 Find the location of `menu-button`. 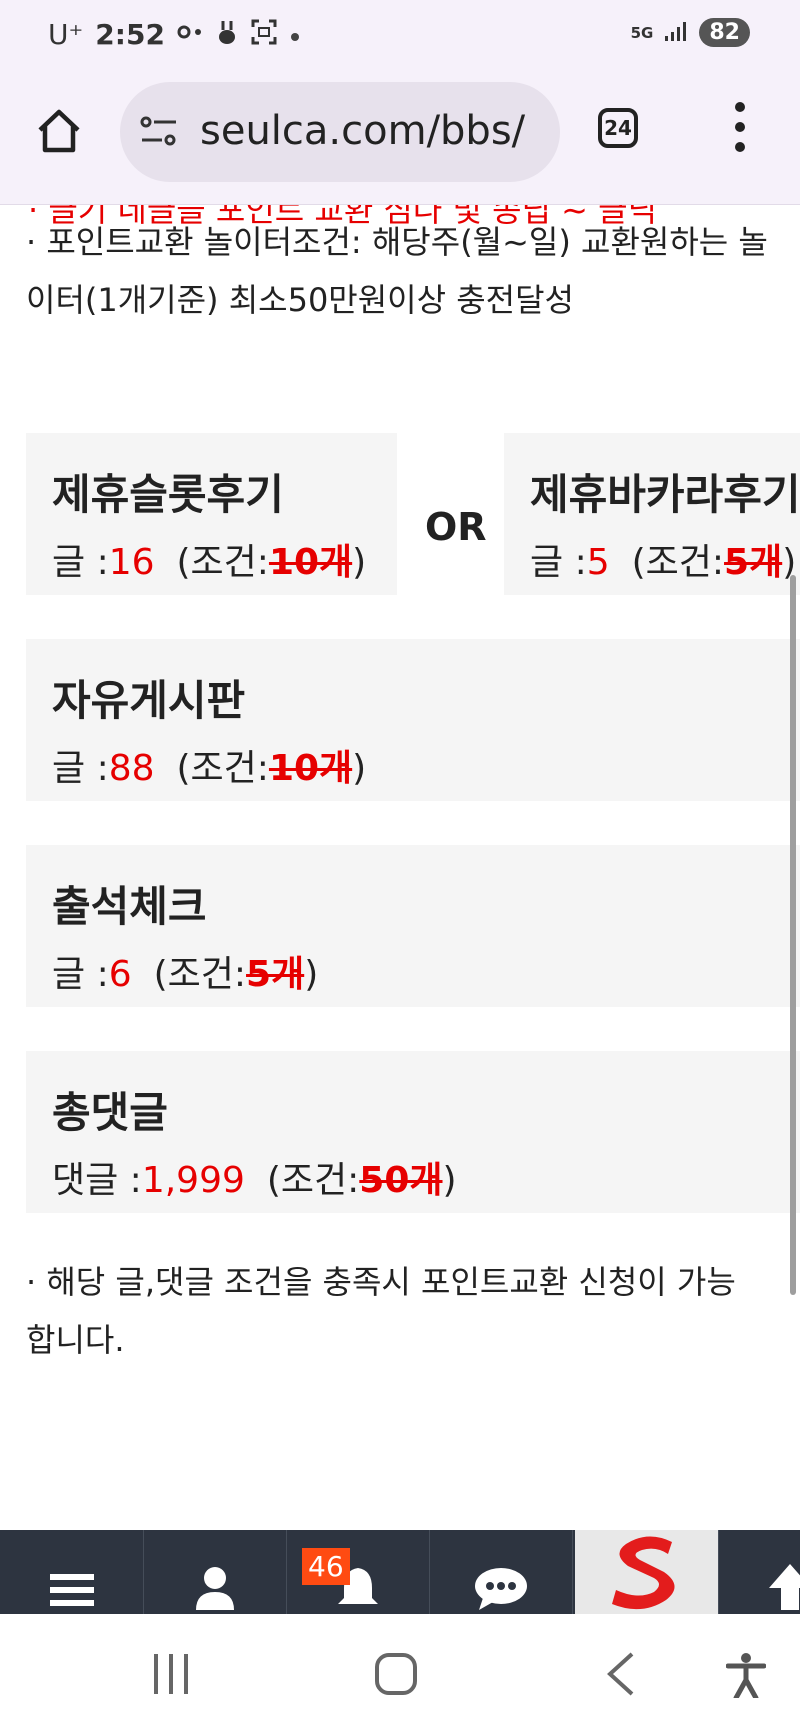

menu-button is located at coordinates (72, 1572).